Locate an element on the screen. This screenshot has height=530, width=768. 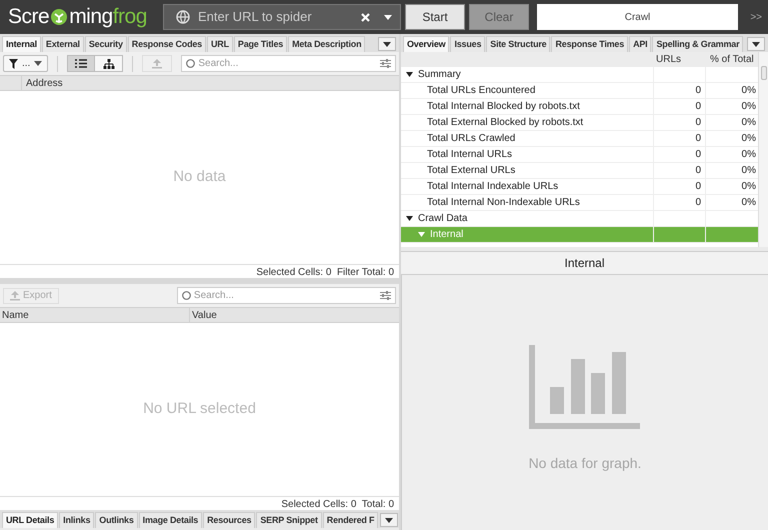
tab: Inlinks is located at coordinates (76, 520).